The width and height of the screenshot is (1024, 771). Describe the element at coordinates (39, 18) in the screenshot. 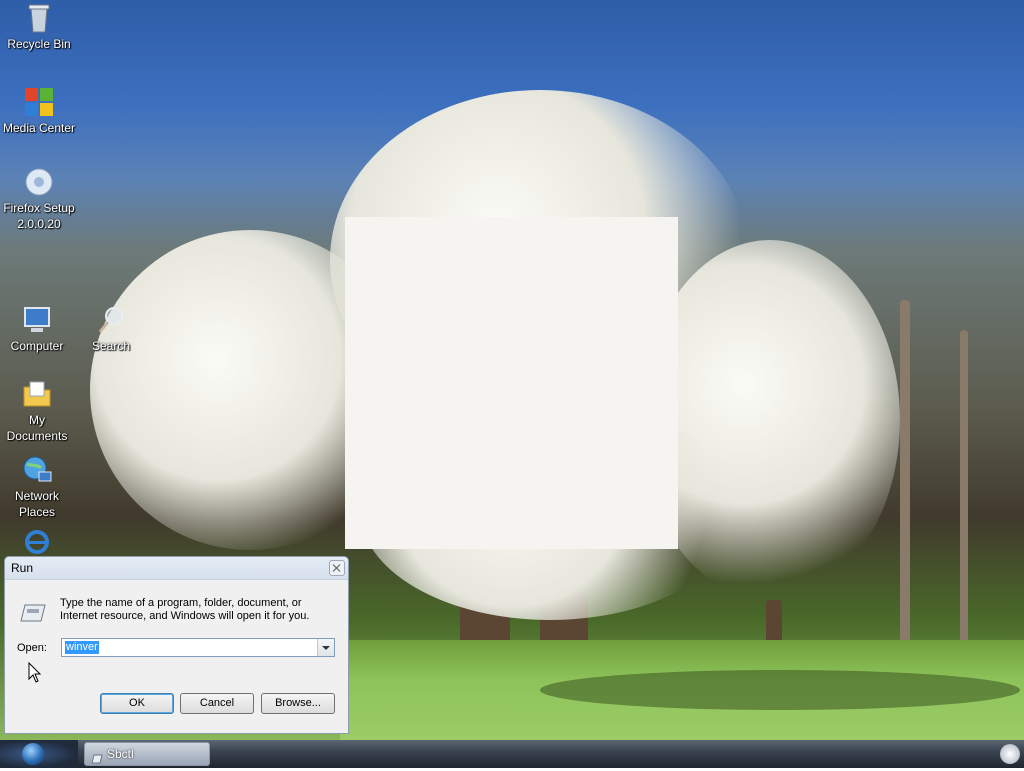

I see `recycle-bin-icon` at that location.